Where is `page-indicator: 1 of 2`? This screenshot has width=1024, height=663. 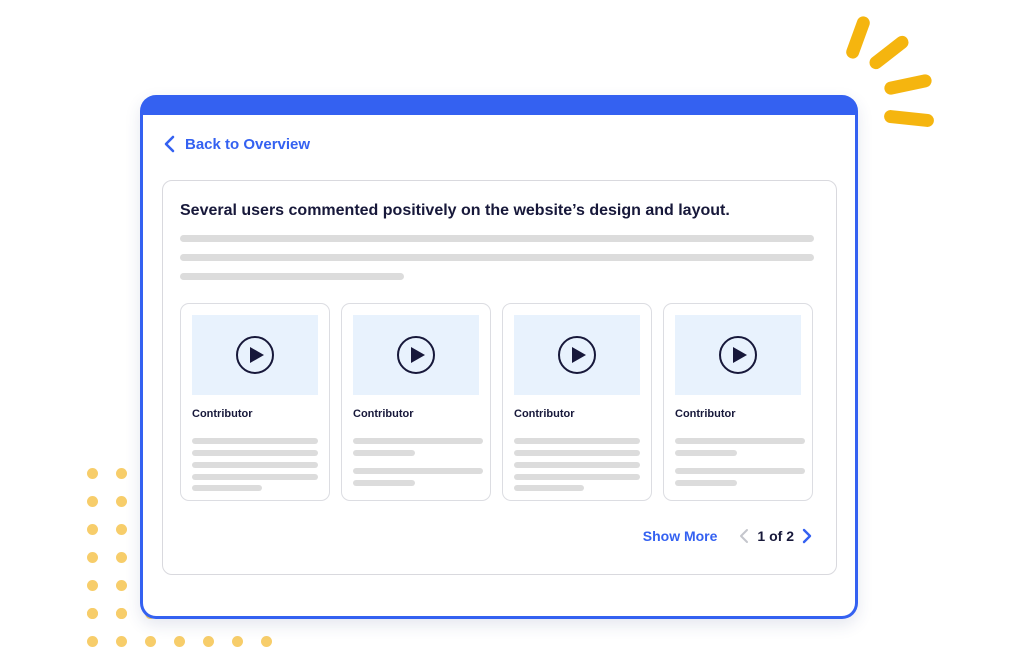 page-indicator: 1 of 2 is located at coordinates (775, 536).